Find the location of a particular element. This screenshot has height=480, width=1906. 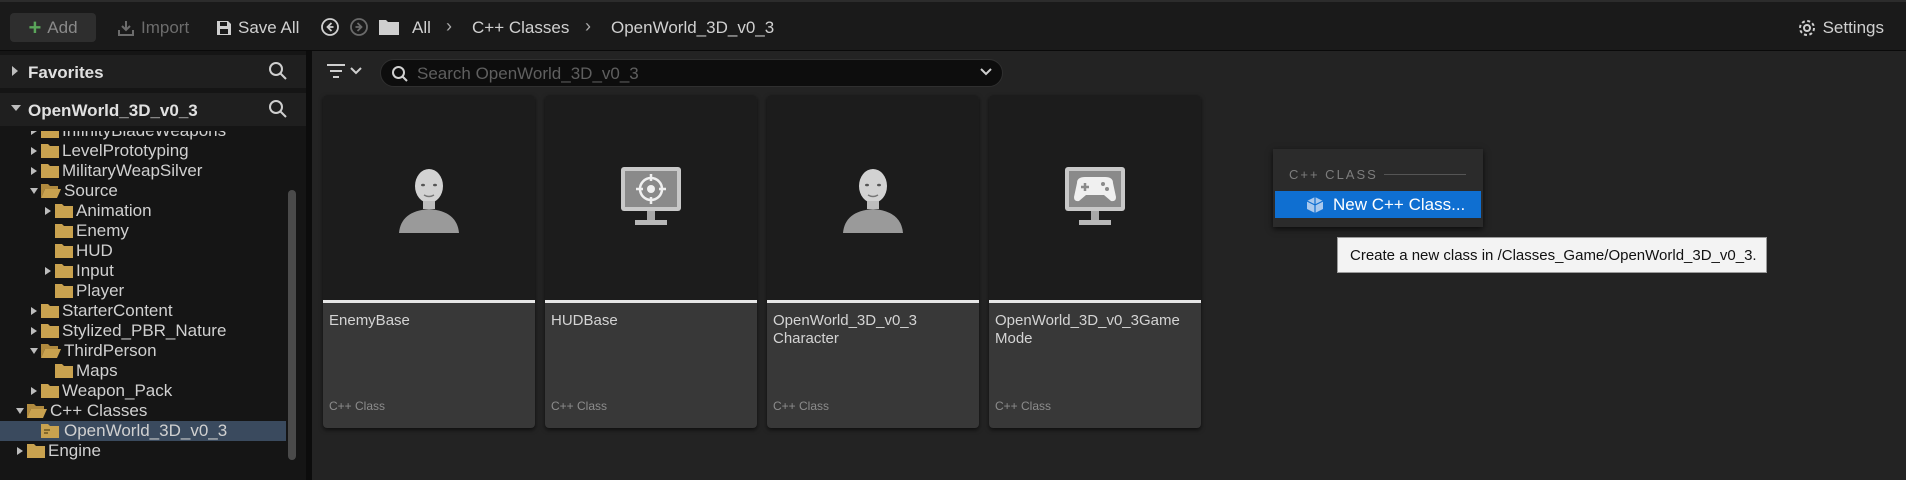

search-bar is located at coordinates (691, 73).